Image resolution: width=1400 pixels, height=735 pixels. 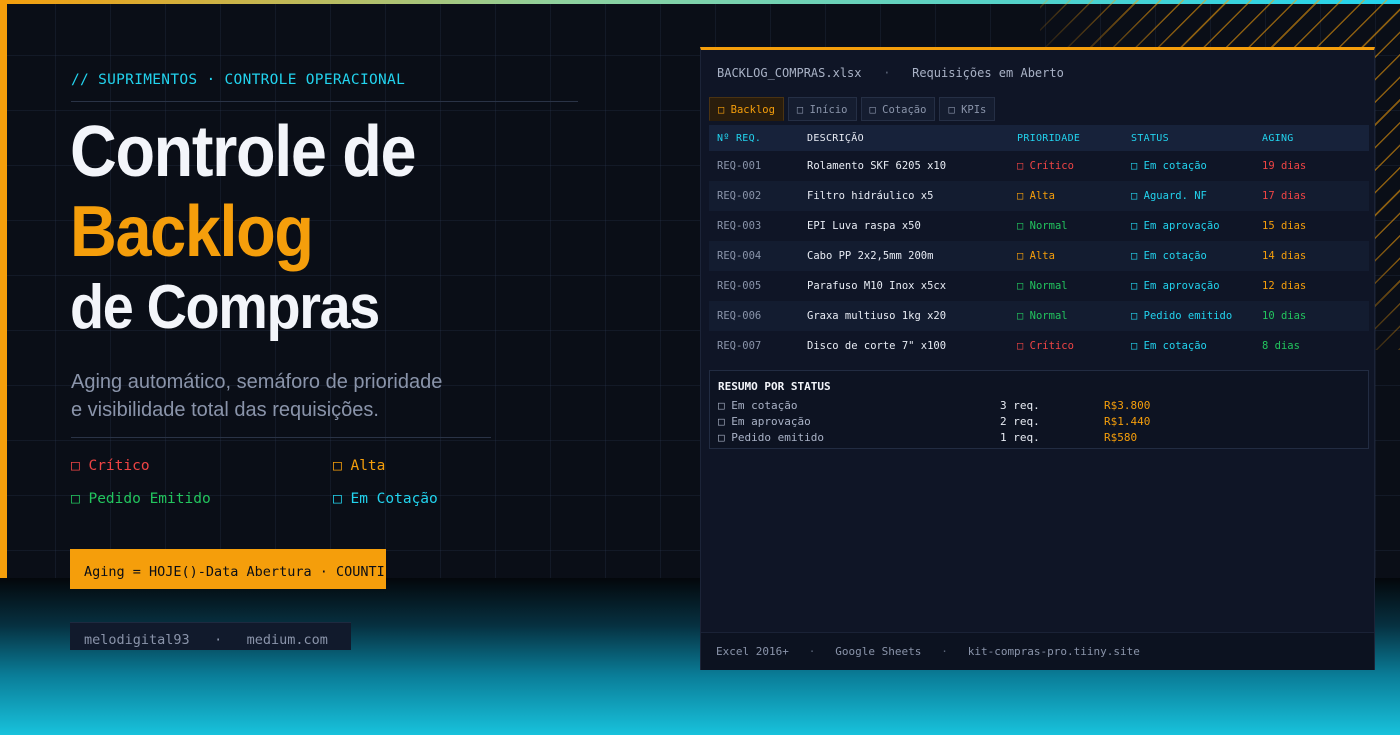 What do you see at coordinates (368, 466) in the screenshot?
I see `legend-label: Alta` at bounding box center [368, 466].